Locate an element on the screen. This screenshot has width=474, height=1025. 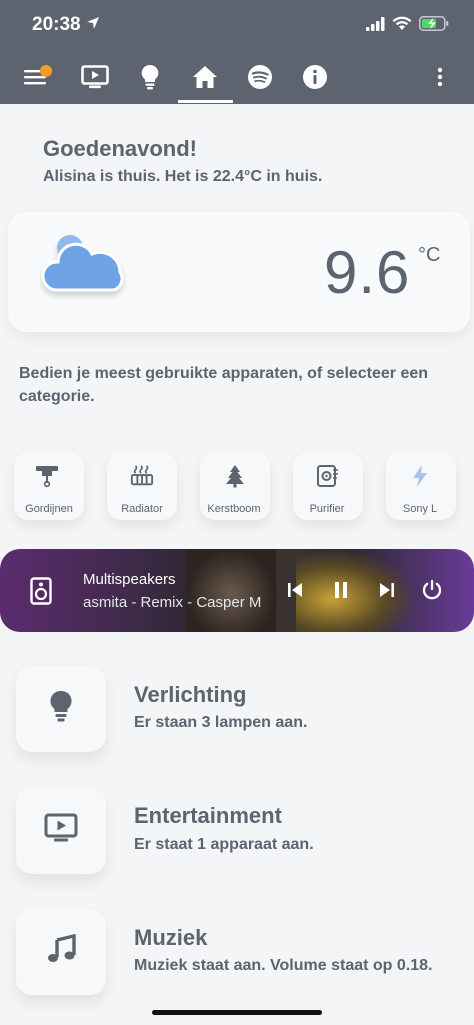
nav-tab-info is located at coordinates (315, 77).